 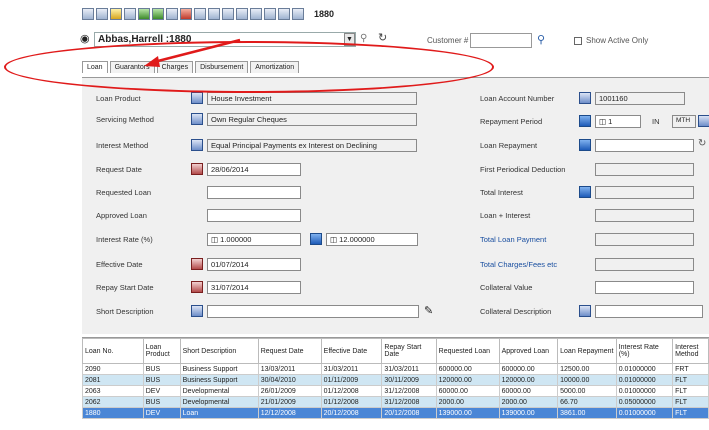 What do you see at coordinates (254, 192) in the screenshot?
I see `requested-loan-field` at bounding box center [254, 192].